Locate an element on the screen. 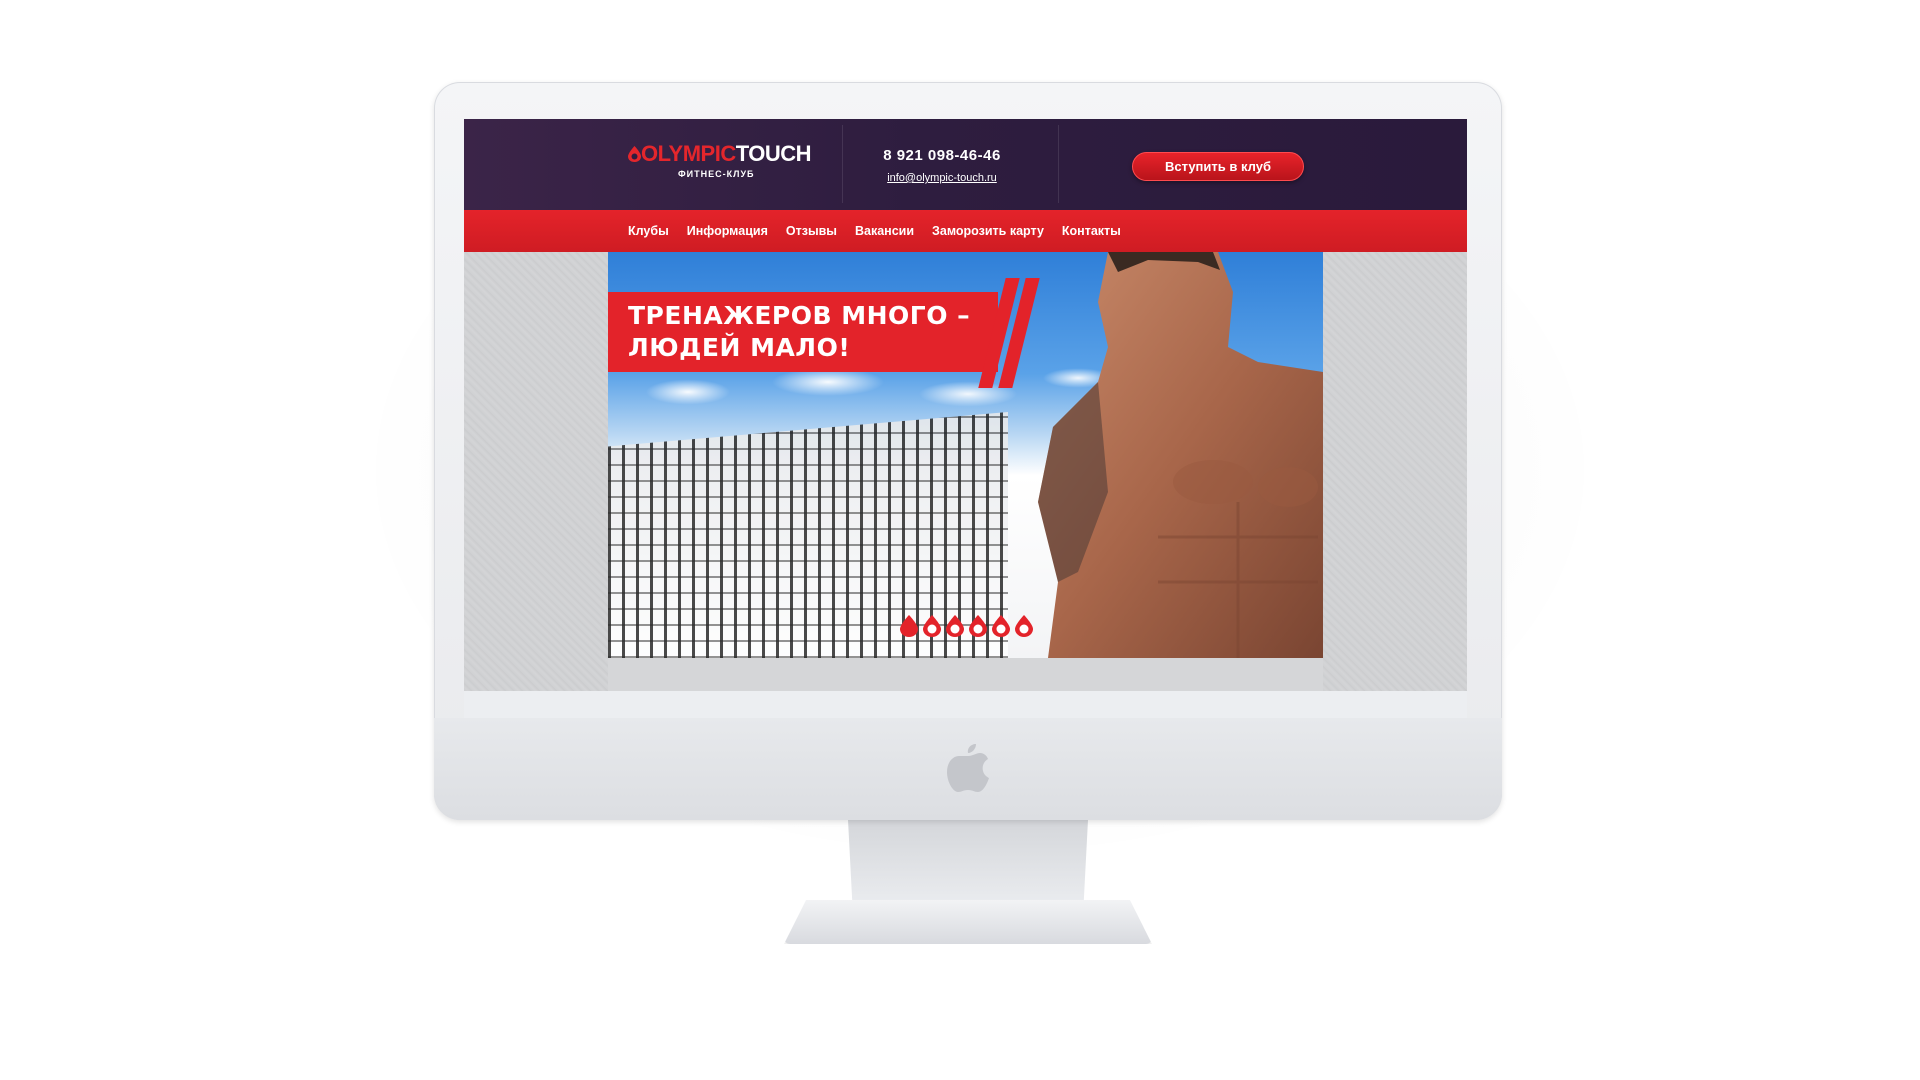  imac-stand-foot is located at coordinates (968, 922).